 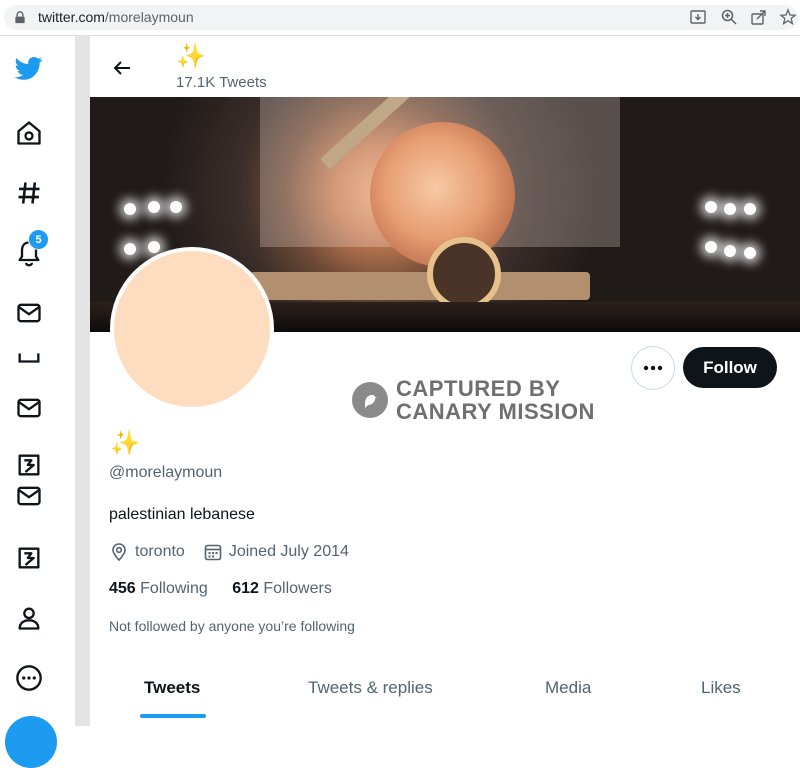 What do you see at coordinates (698, 17) in the screenshot?
I see `install-app-icon` at bounding box center [698, 17].